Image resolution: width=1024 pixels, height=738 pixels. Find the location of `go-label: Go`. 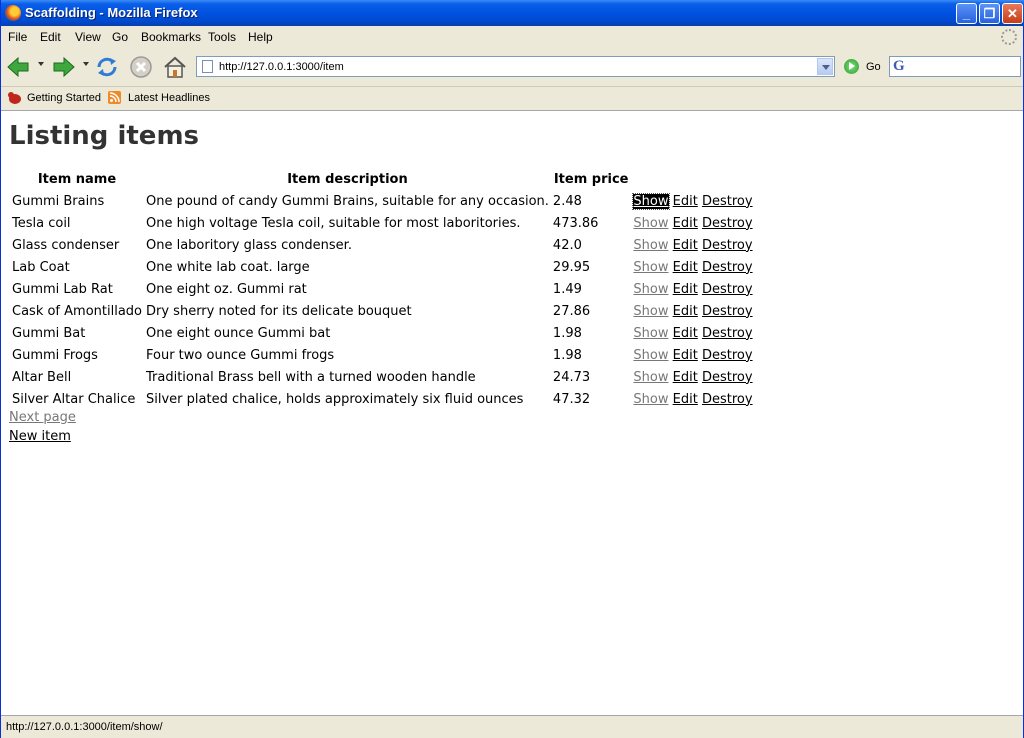

go-label: Go is located at coordinates (873, 67).